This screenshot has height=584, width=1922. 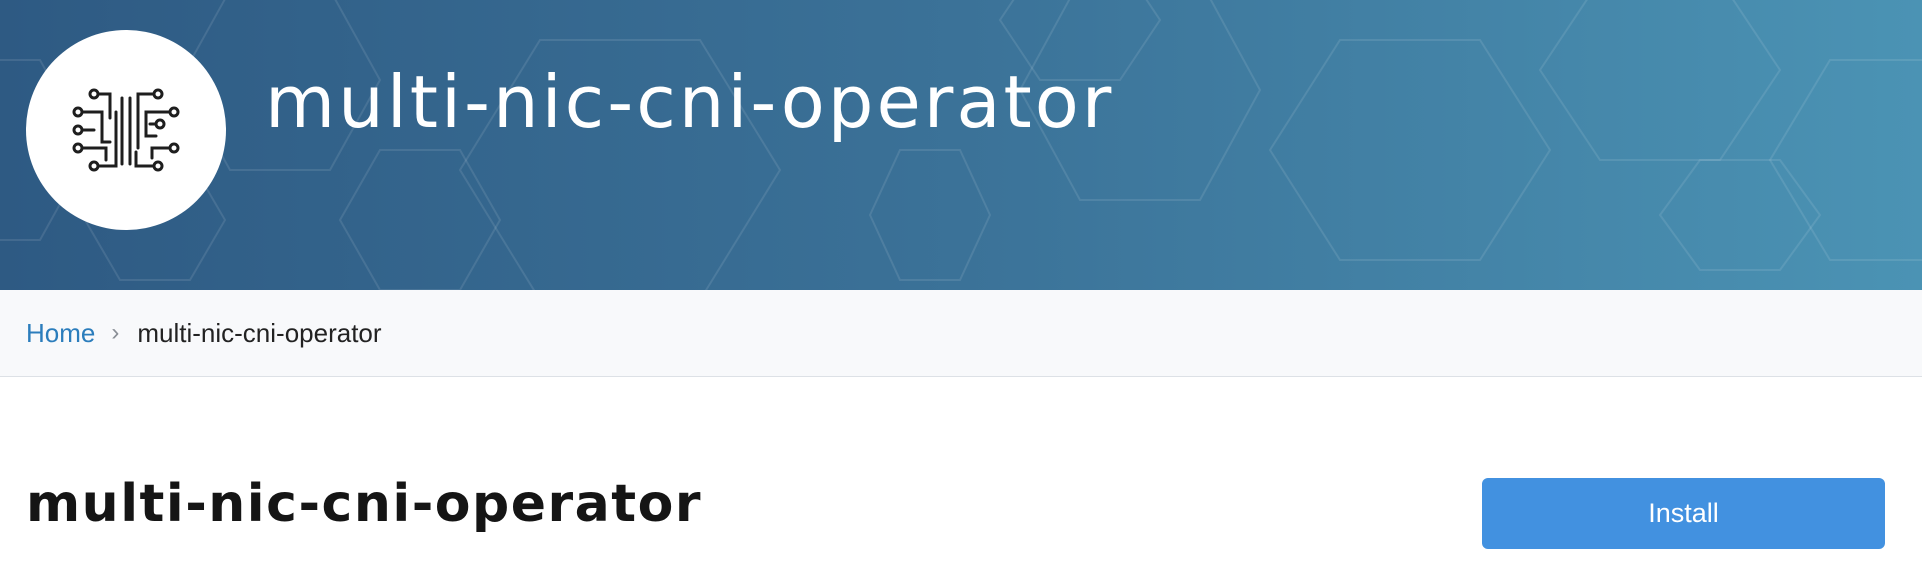 What do you see at coordinates (259, 332) in the screenshot?
I see `breadcrumb-current: multi-nic-cni-operator` at bounding box center [259, 332].